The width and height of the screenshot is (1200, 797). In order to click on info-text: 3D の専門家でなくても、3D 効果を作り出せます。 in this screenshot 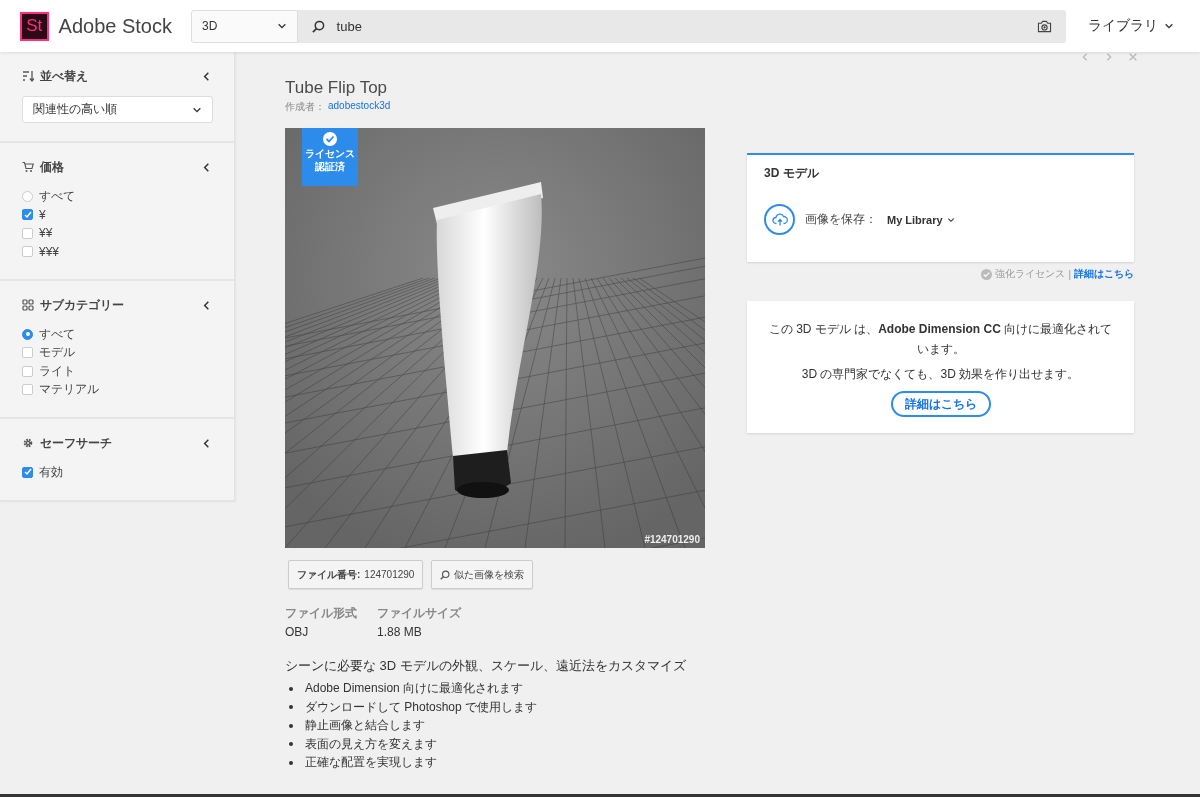, I will do `click(940, 374)`.